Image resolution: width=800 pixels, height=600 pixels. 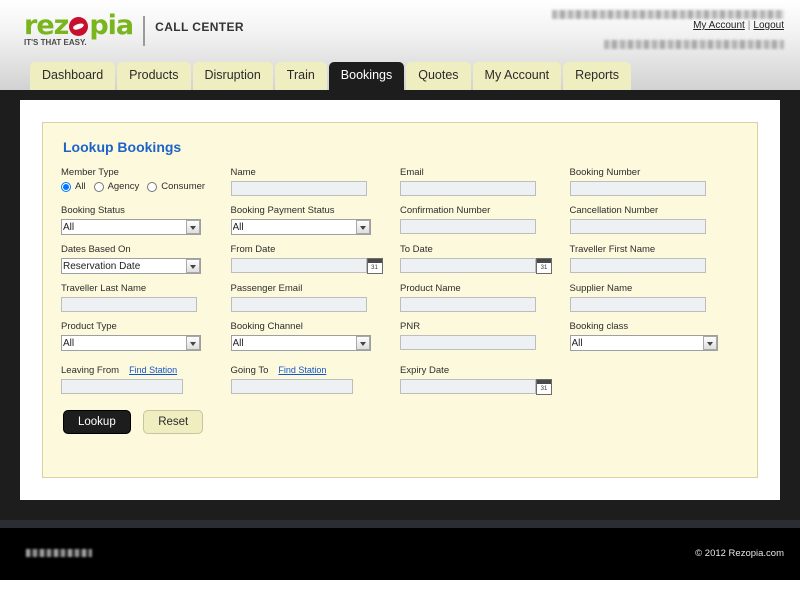 What do you see at coordinates (183, 186) in the screenshot?
I see `member-type-option-consumer: Consumer` at bounding box center [183, 186].